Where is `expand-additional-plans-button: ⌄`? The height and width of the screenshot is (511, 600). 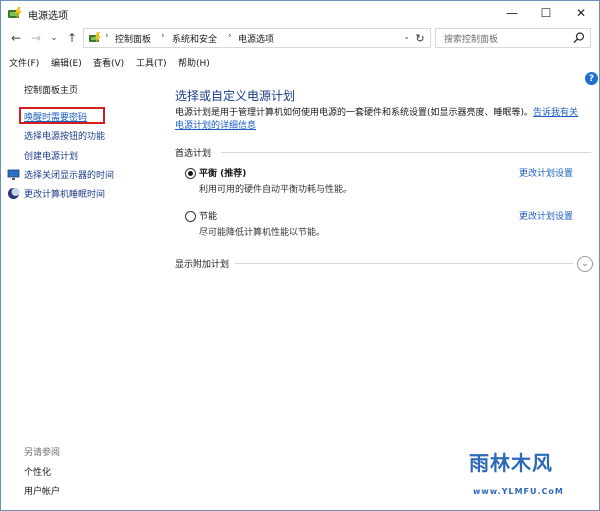 expand-additional-plans-button: ⌄ is located at coordinates (585, 264).